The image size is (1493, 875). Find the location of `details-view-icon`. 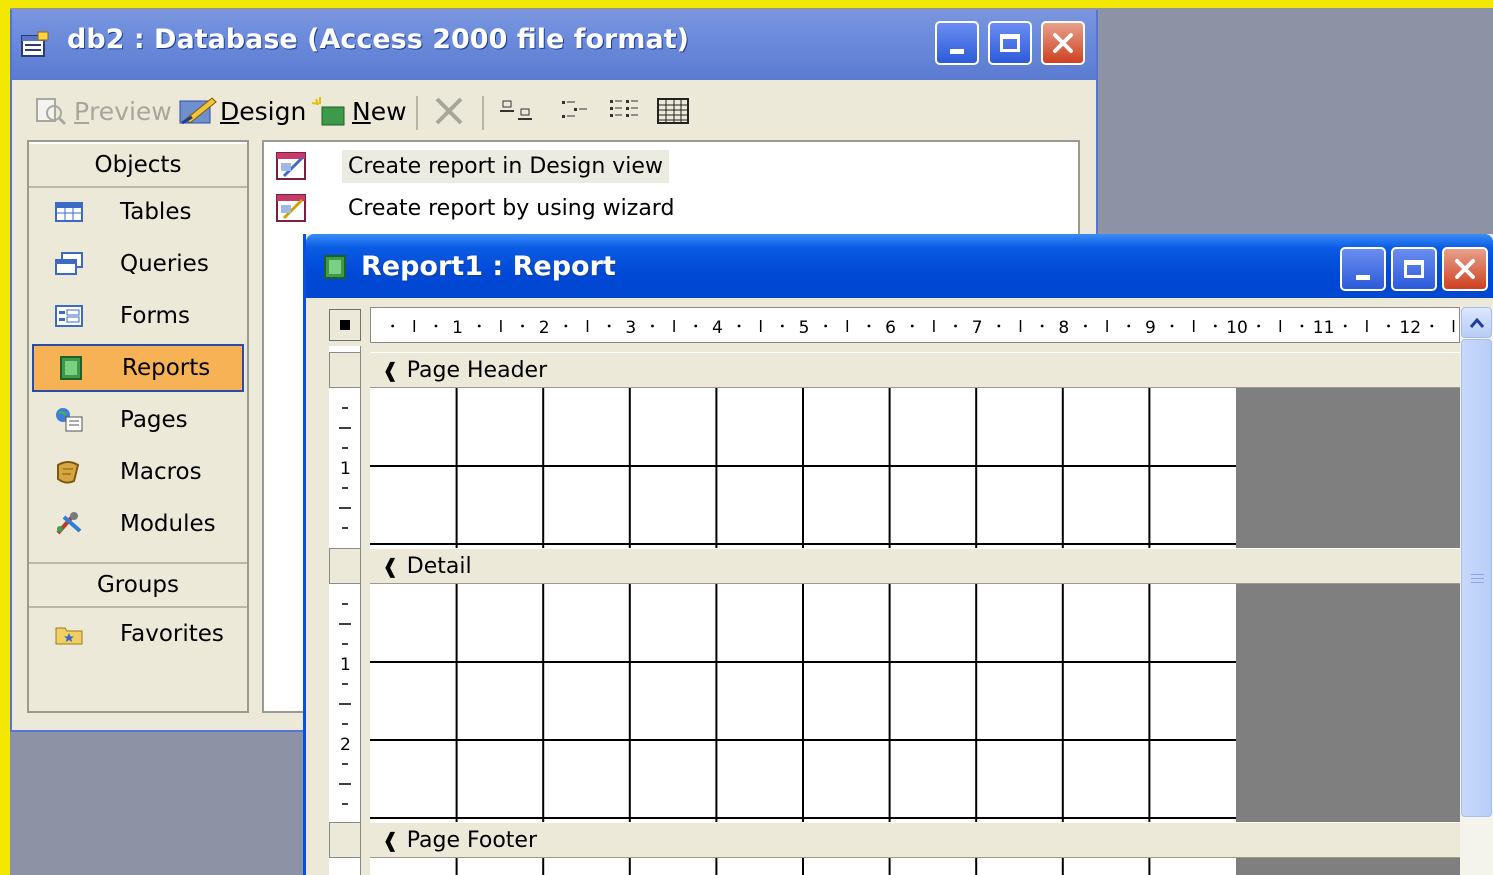

details-view-icon is located at coordinates (673, 111).